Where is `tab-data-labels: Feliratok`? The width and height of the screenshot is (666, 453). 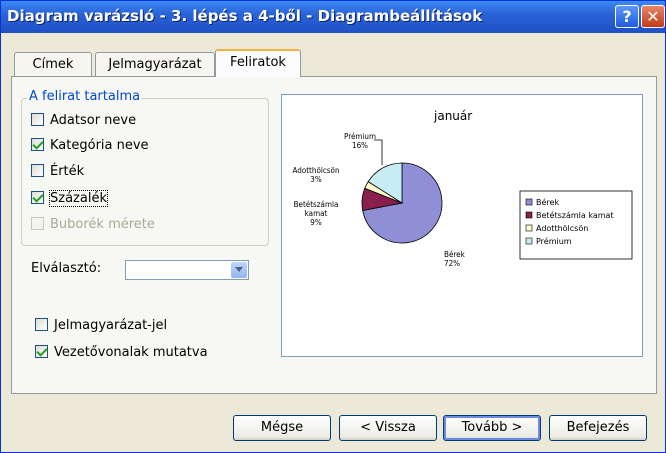
tab-data-labels: Feliratok is located at coordinates (258, 63).